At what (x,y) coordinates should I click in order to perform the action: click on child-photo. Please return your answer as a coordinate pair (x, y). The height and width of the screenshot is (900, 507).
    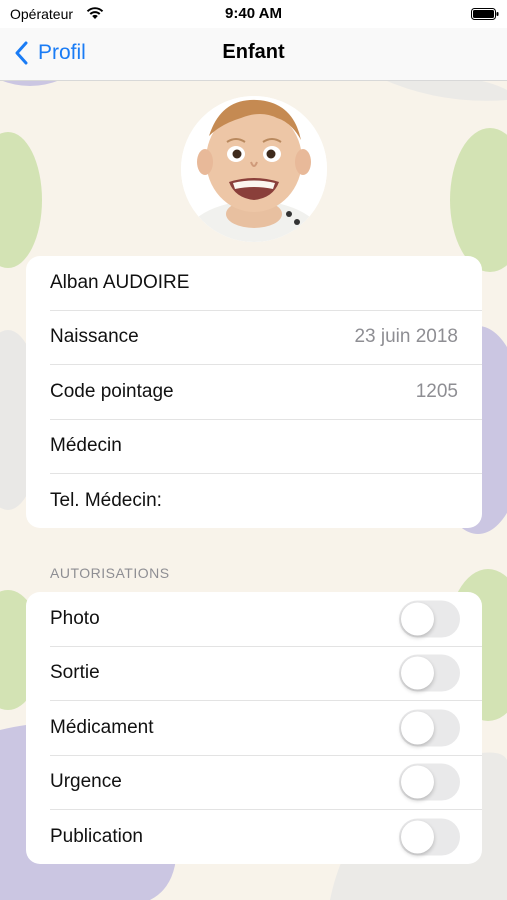
    Looking at the image, I should click on (254, 169).